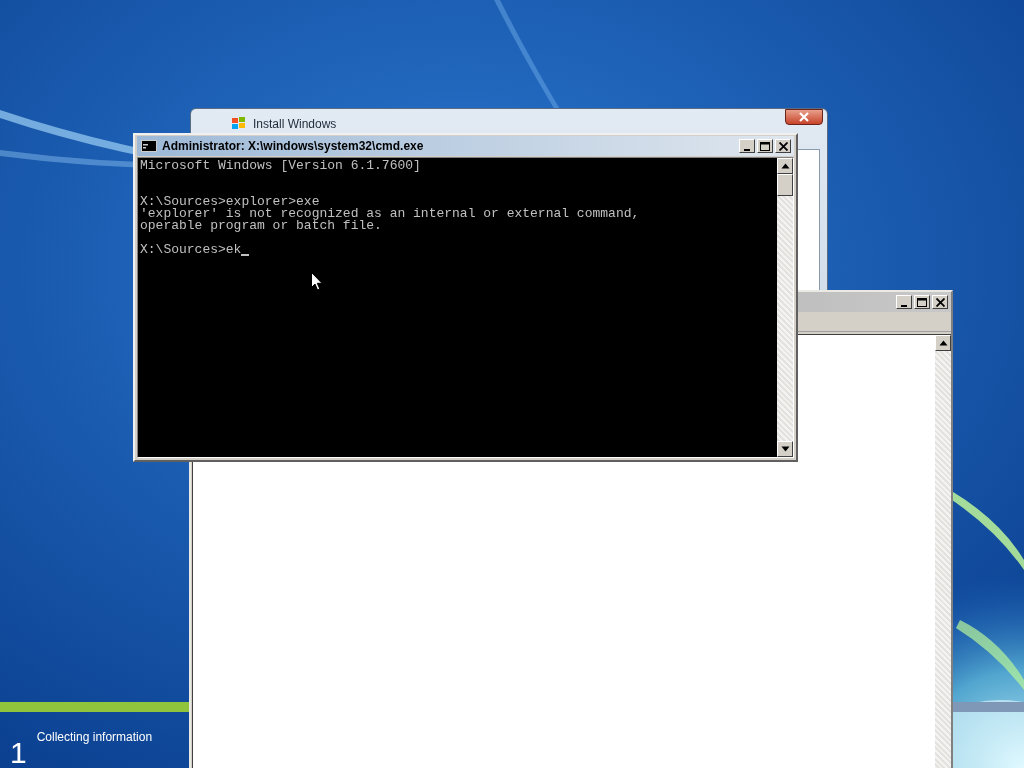 The width and height of the screenshot is (1024, 768). What do you see at coordinates (280, 166) in the screenshot?
I see `console-line: Microsoft Windows [Version 6.1.7600]` at bounding box center [280, 166].